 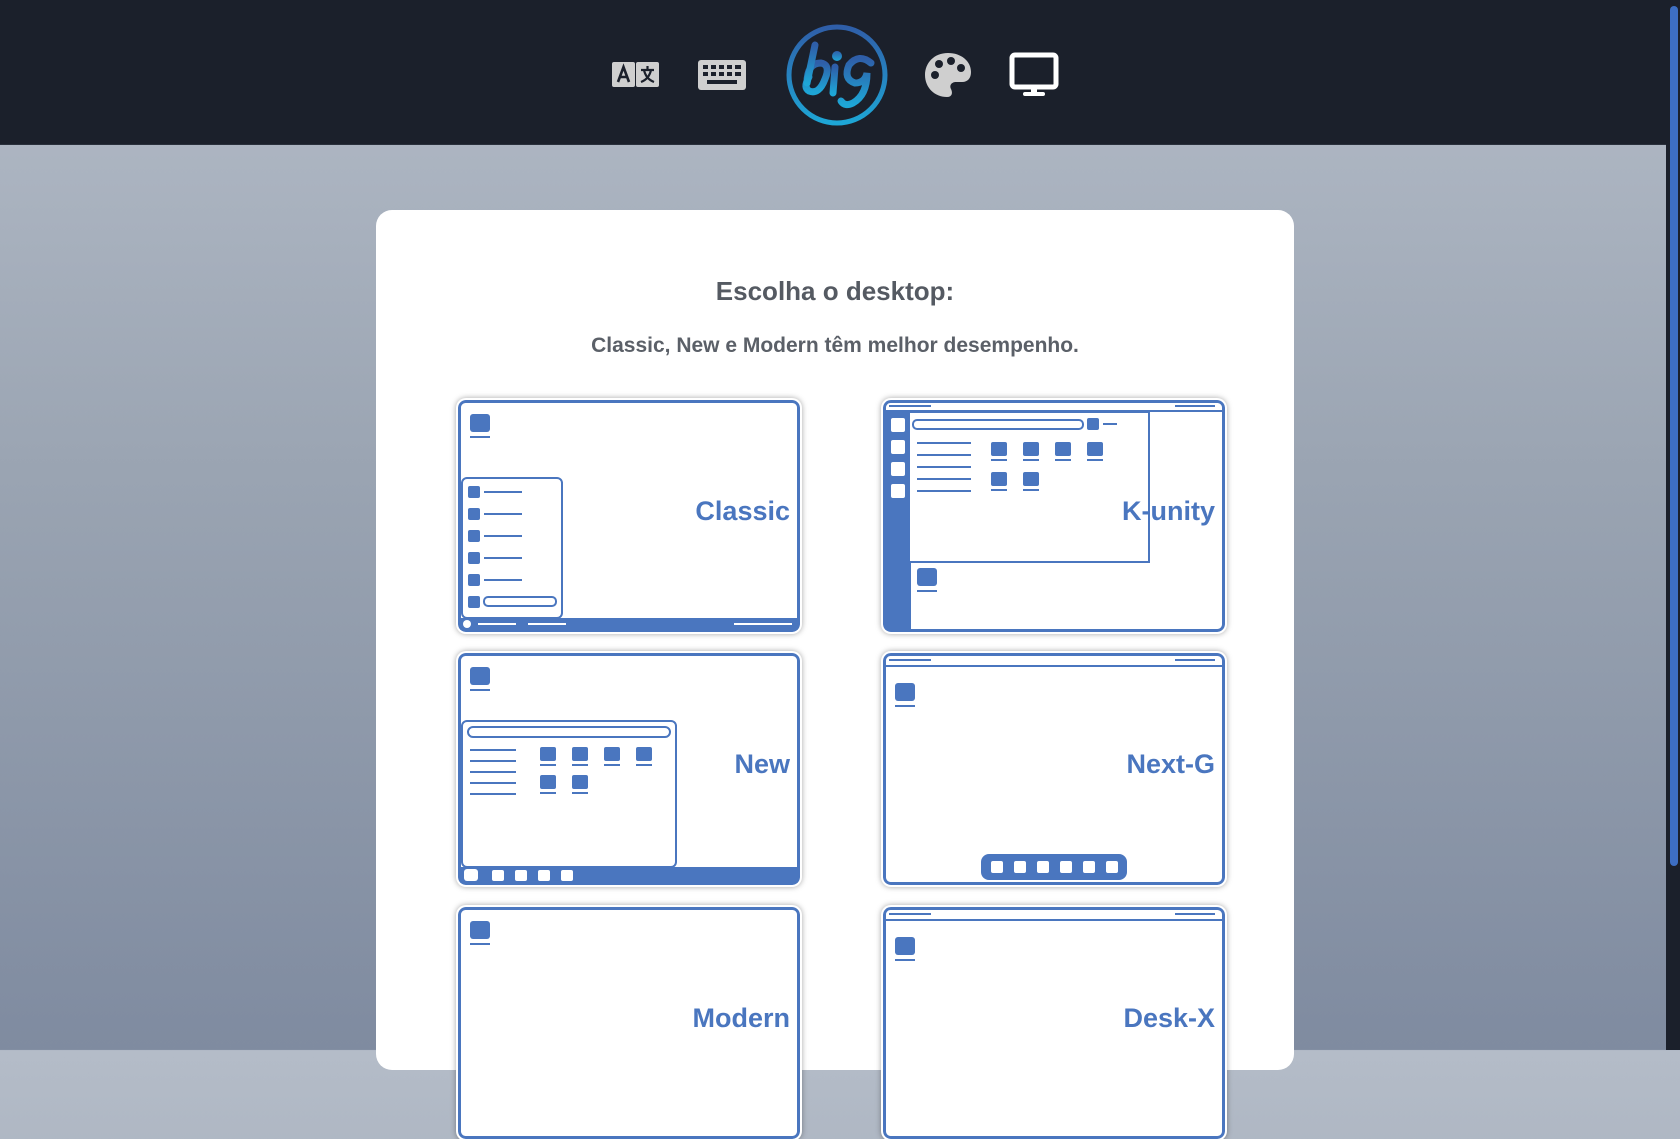 What do you see at coordinates (1054, 769) in the screenshot?
I see `desktop-option-next-g: Next-G` at bounding box center [1054, 769].